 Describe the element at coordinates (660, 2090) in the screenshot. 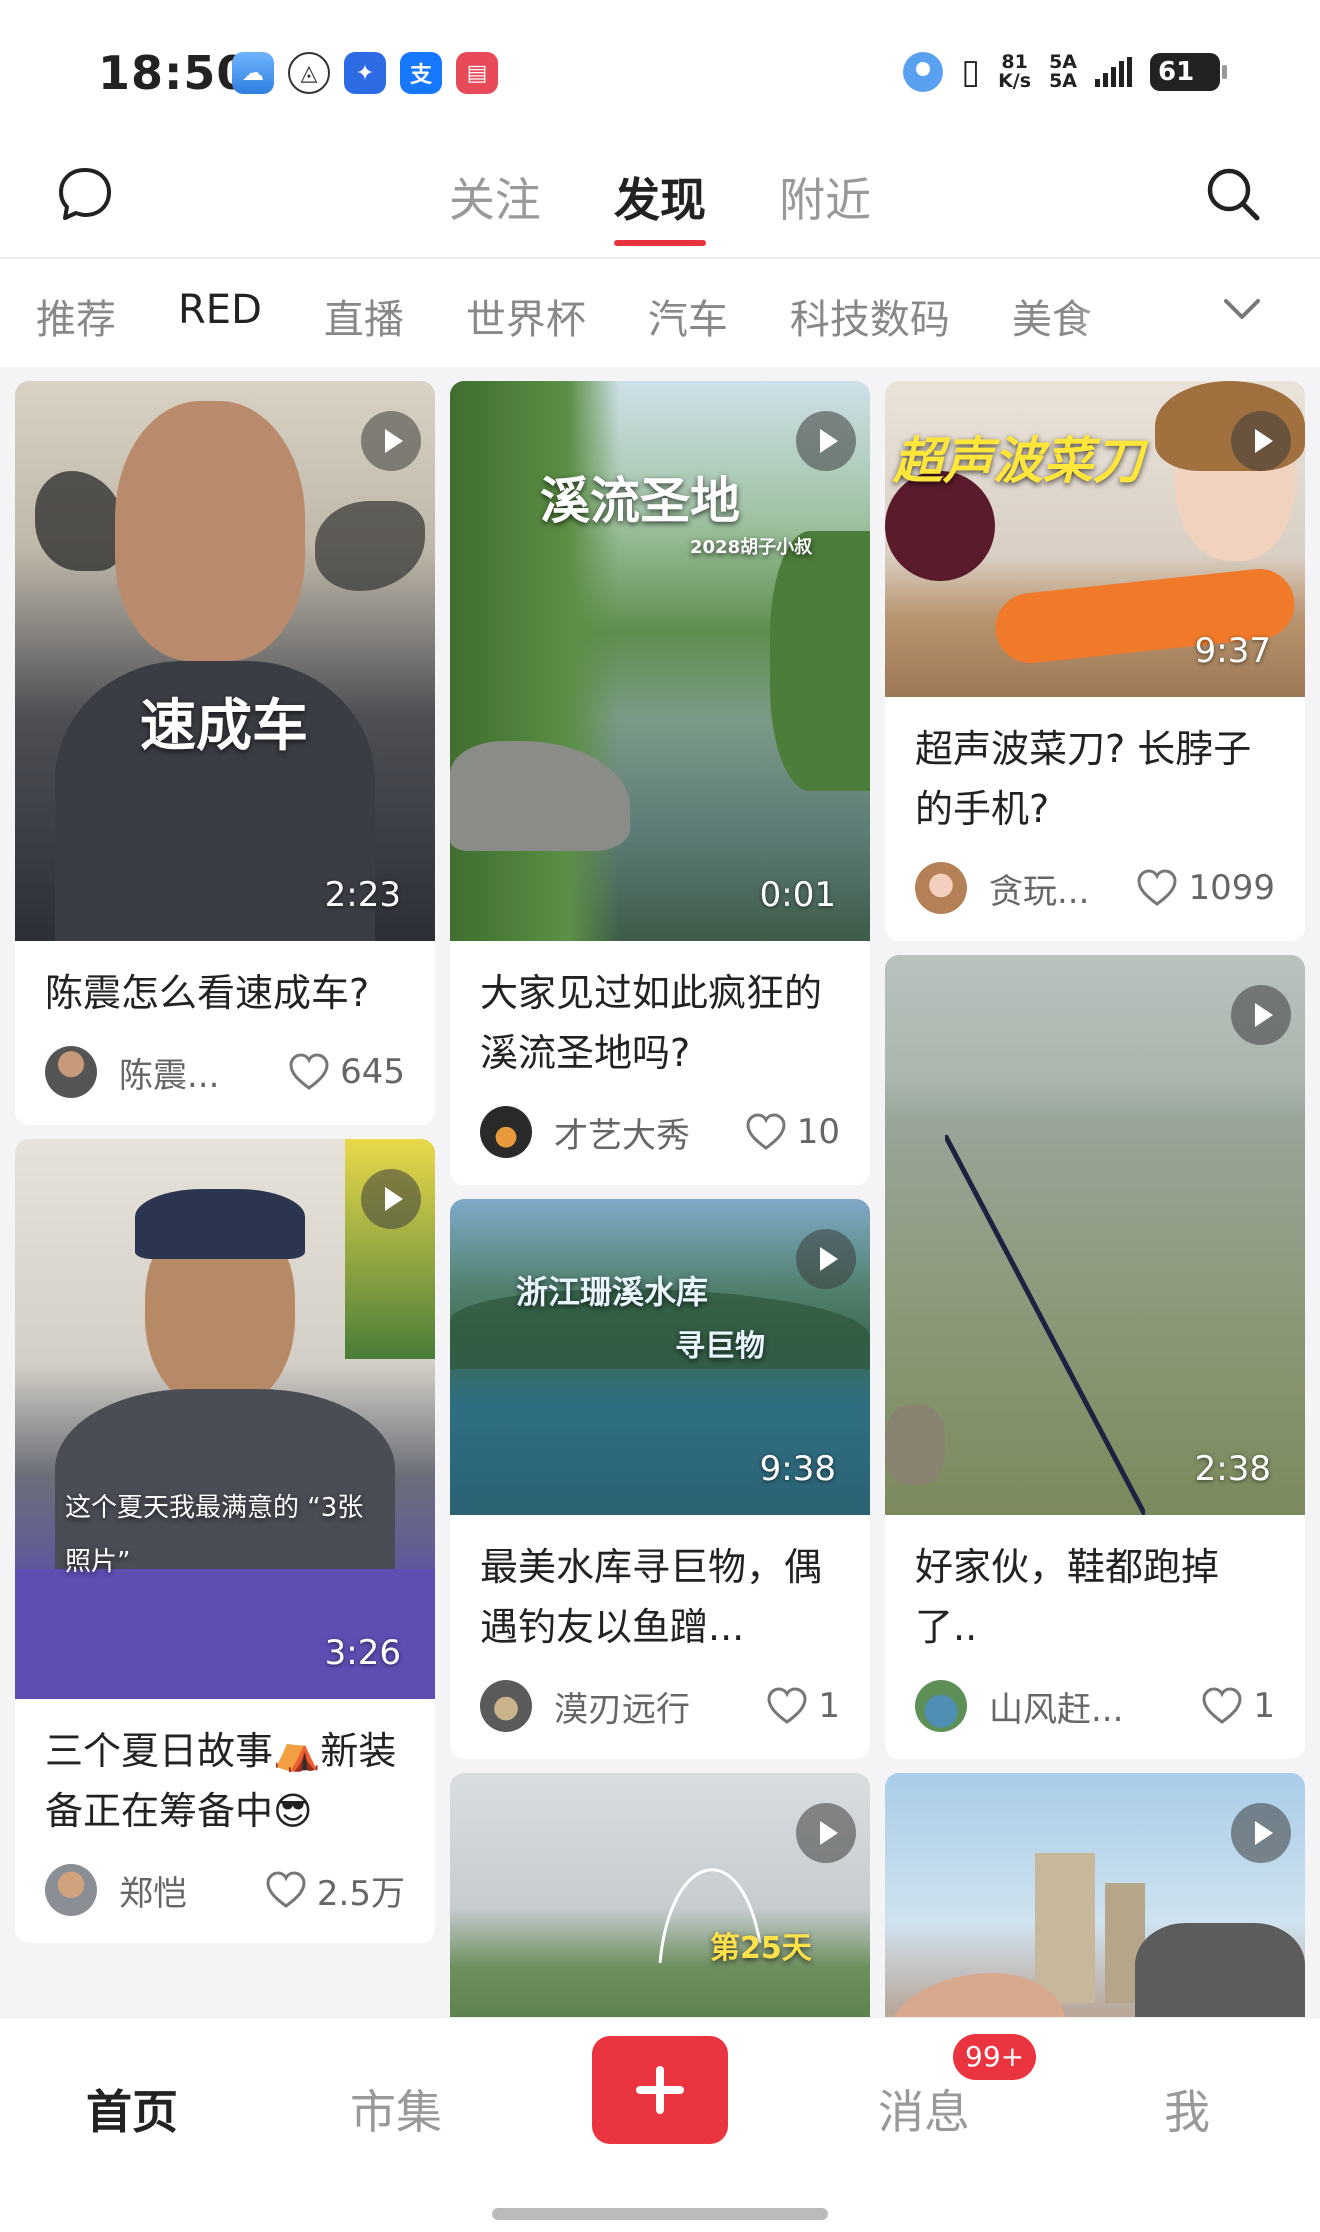

I see `publish-button` at that location.